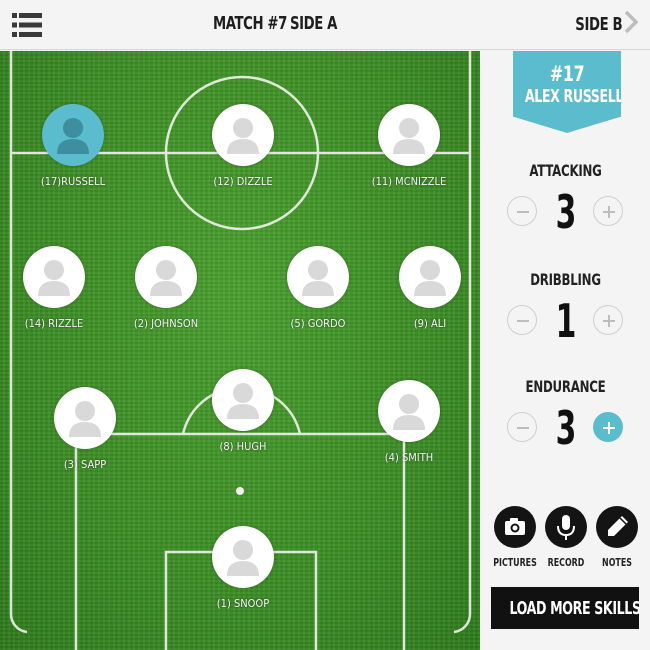 The image size is (650, 650). Describe the element at coordinates (565, 386) in the screenshot. I see `skill-label: ENDURANCE` at that location.